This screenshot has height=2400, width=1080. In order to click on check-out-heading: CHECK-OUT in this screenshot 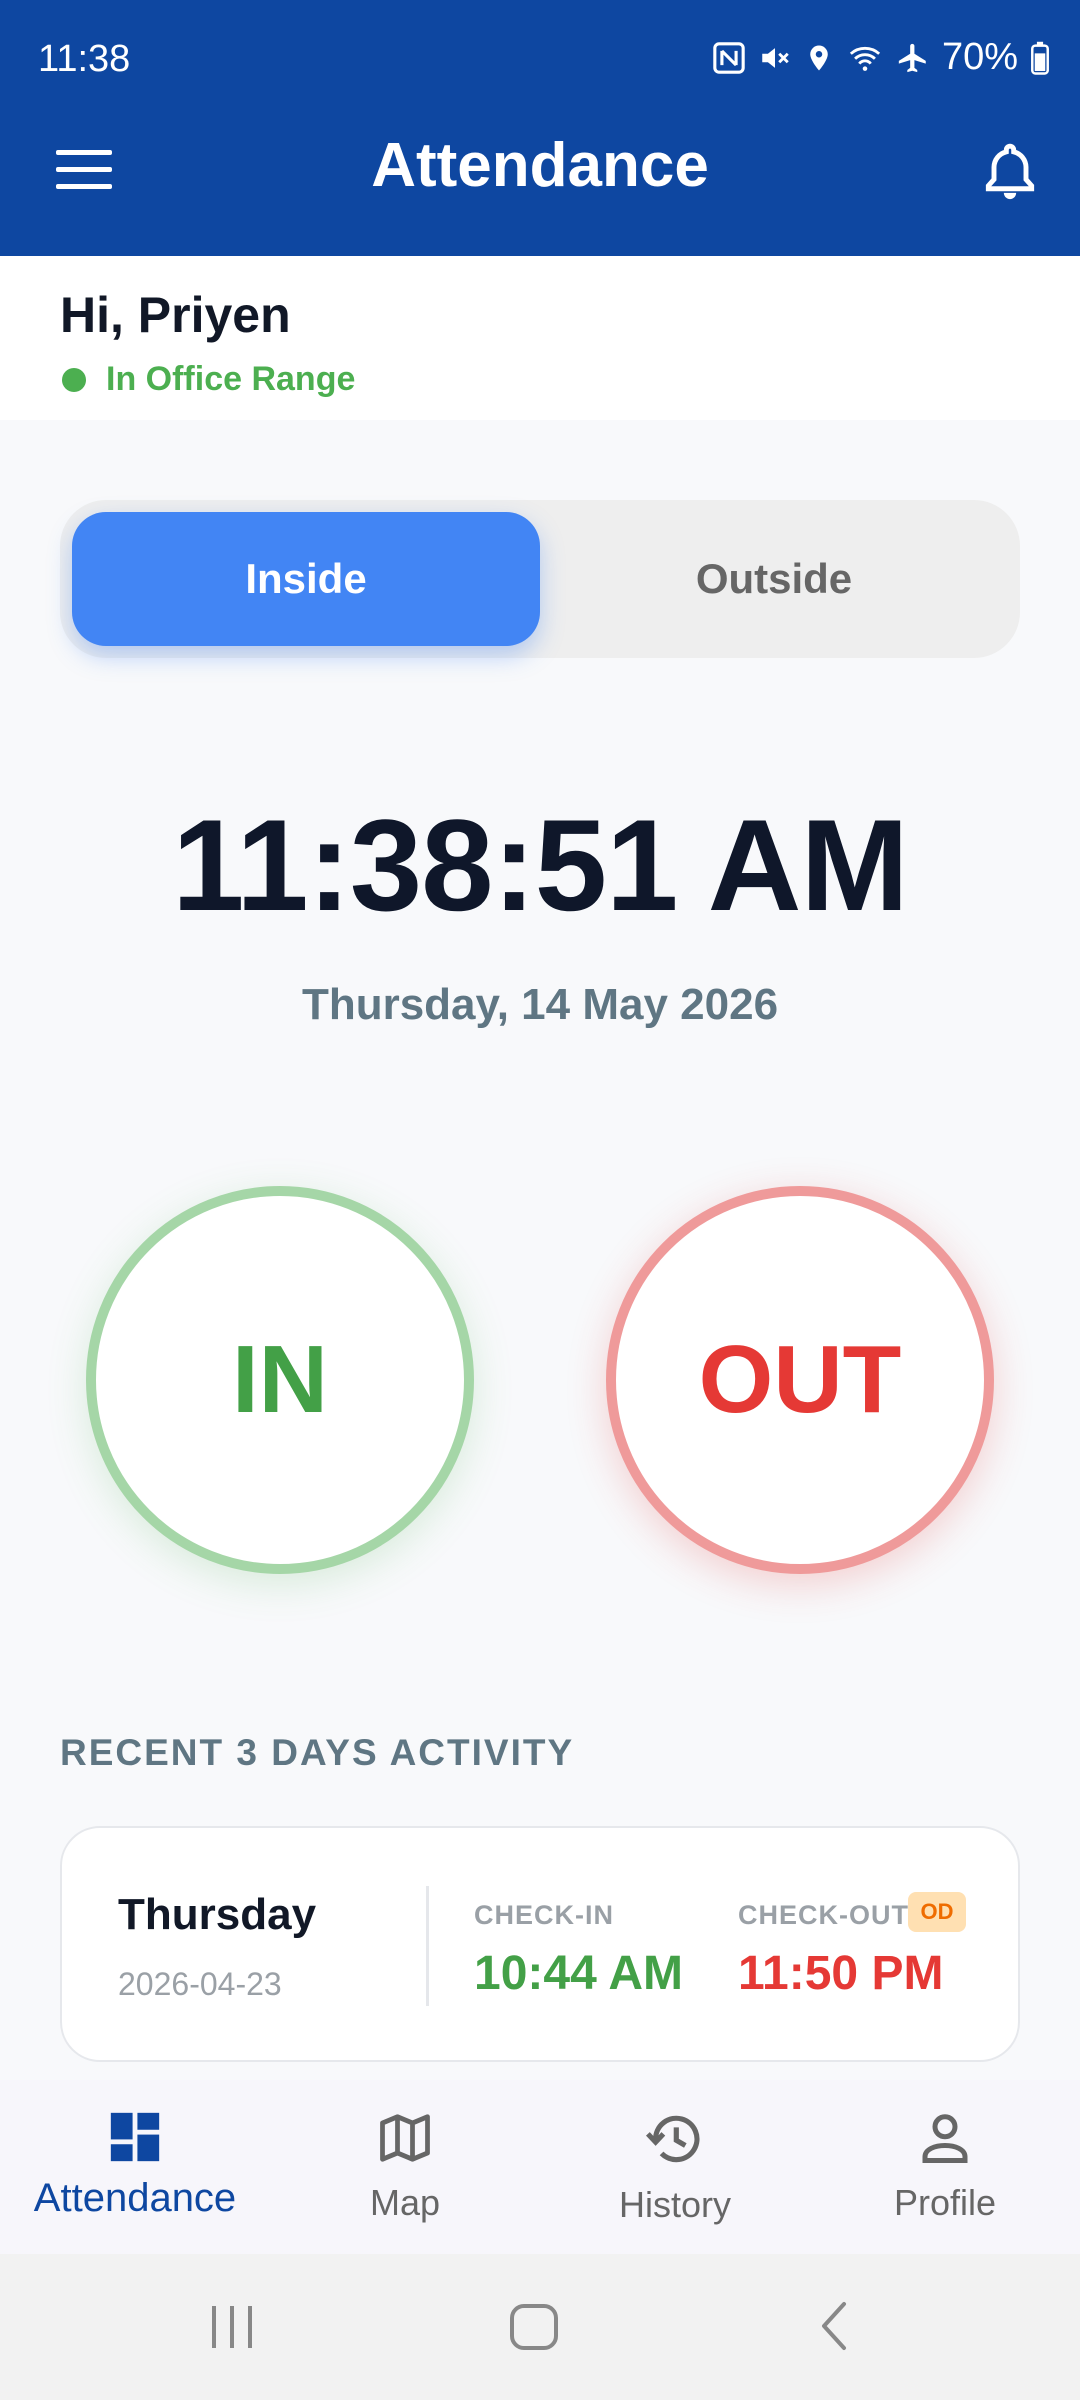, I will do `click(823, 1915)`.